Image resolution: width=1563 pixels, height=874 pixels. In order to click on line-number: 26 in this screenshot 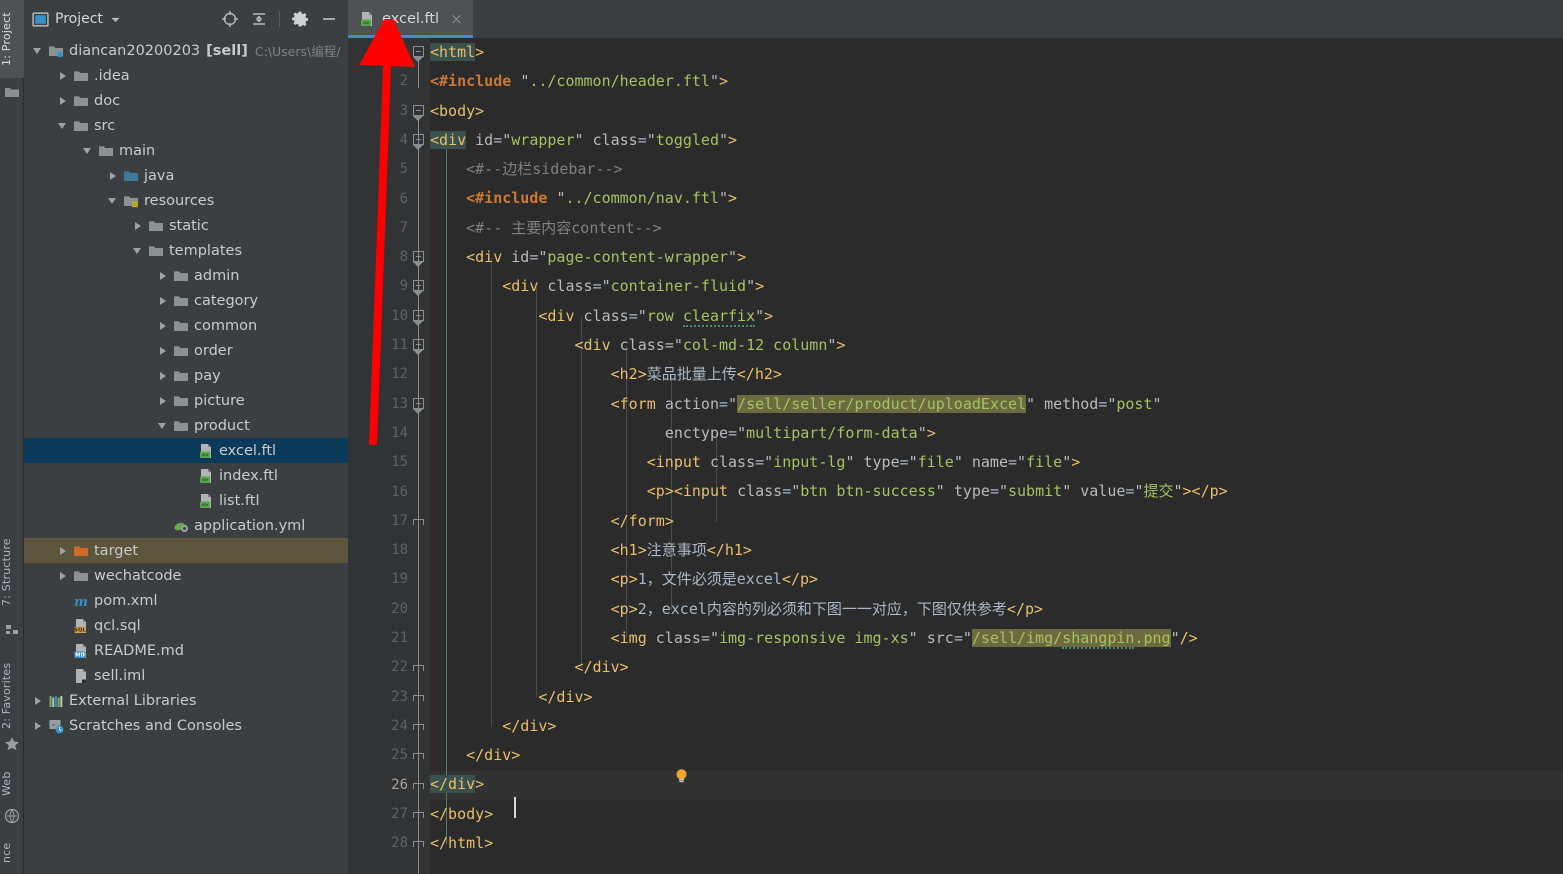, I will do `click(378, 785)`.